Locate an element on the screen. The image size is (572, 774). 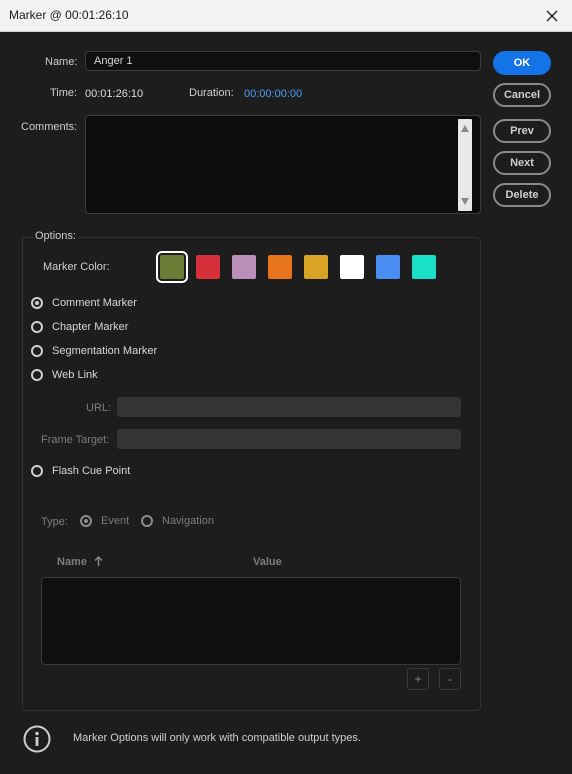
chapter-marker-radio is located at coordinates (37, 327).